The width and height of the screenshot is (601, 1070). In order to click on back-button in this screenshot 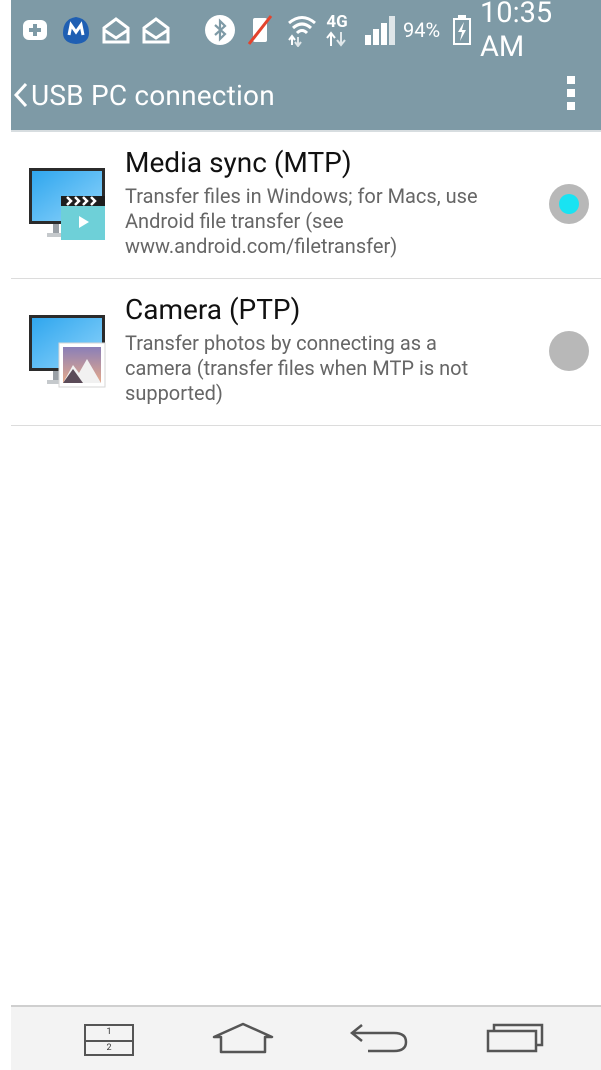, I will do `click(379, 1040)`.